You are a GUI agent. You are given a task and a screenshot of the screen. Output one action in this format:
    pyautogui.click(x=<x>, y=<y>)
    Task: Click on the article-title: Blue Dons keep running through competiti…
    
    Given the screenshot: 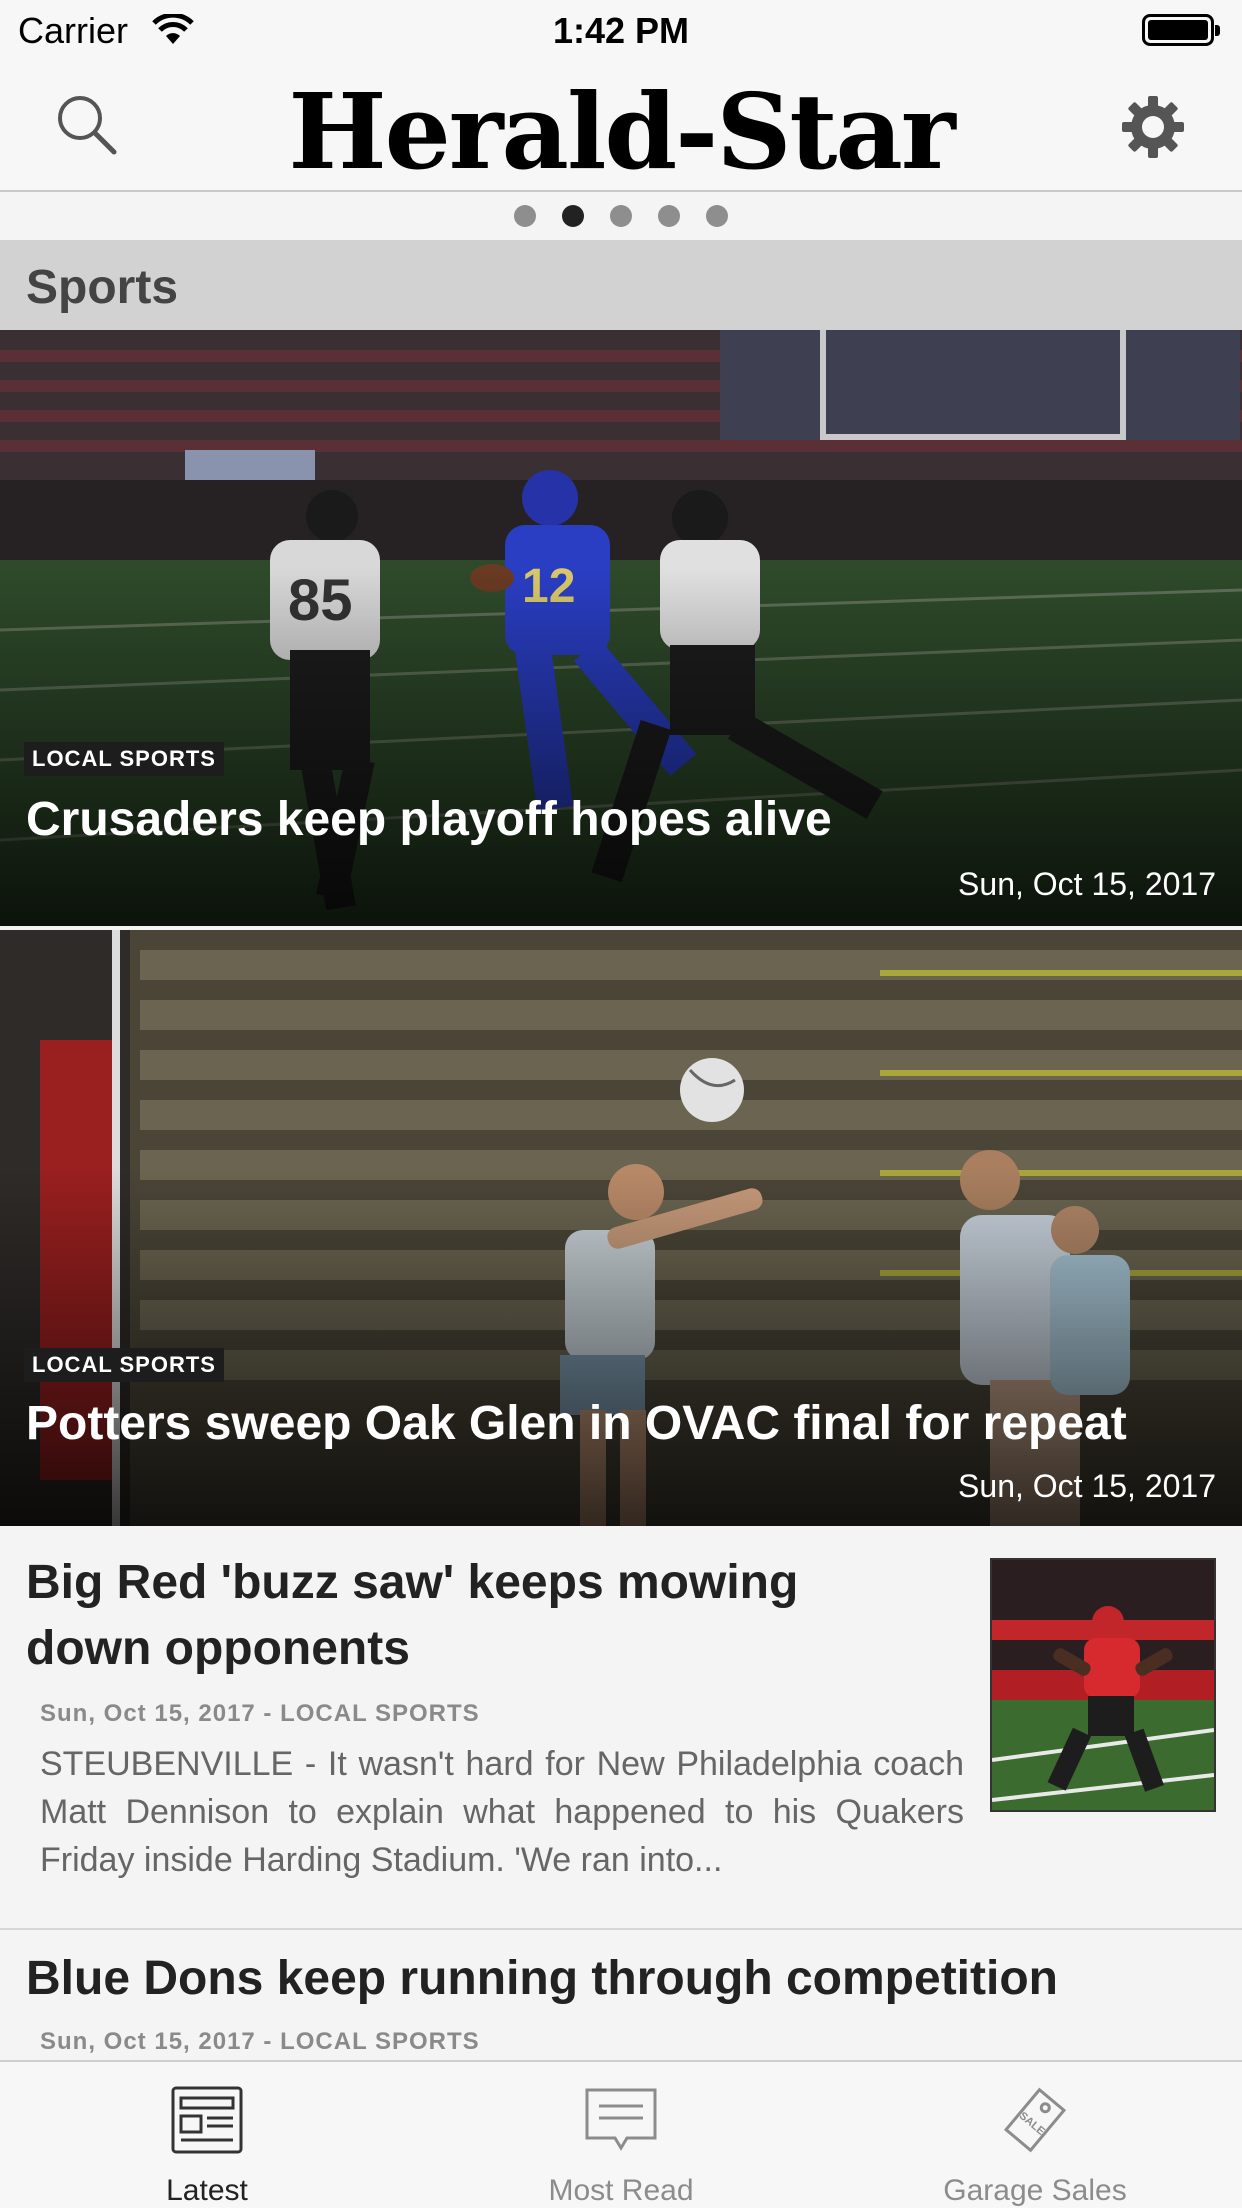 What is the action you would take?
    pyautogui.click(x=616, y=1979)
    